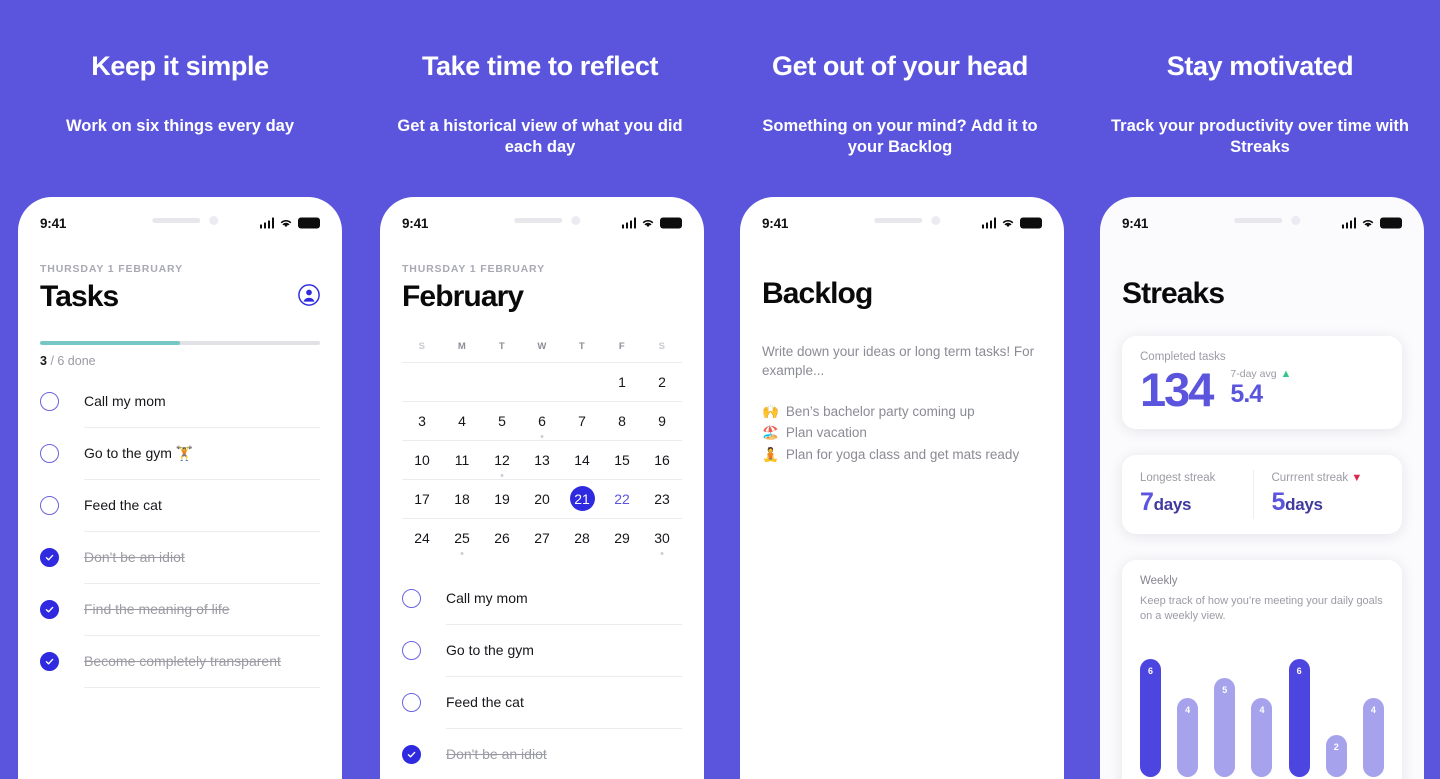  I want to click on calendar-day: 15, so click(622, 460).